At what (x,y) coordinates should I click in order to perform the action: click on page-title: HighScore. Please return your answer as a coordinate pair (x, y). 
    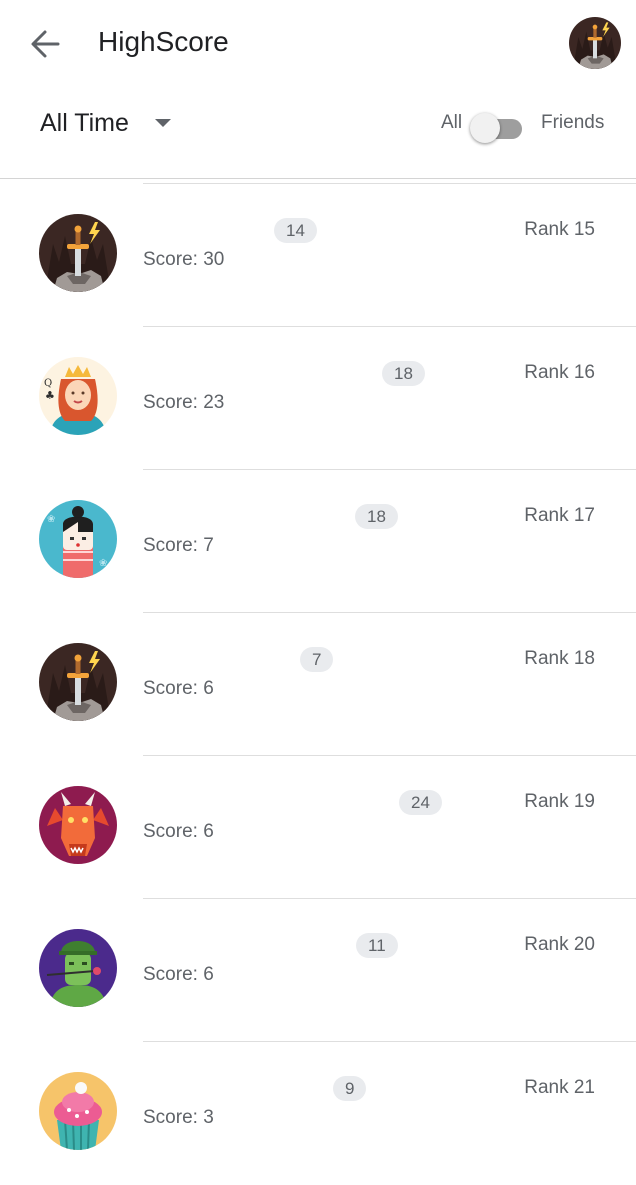
    Looking at the image, I should click on (163, 41).